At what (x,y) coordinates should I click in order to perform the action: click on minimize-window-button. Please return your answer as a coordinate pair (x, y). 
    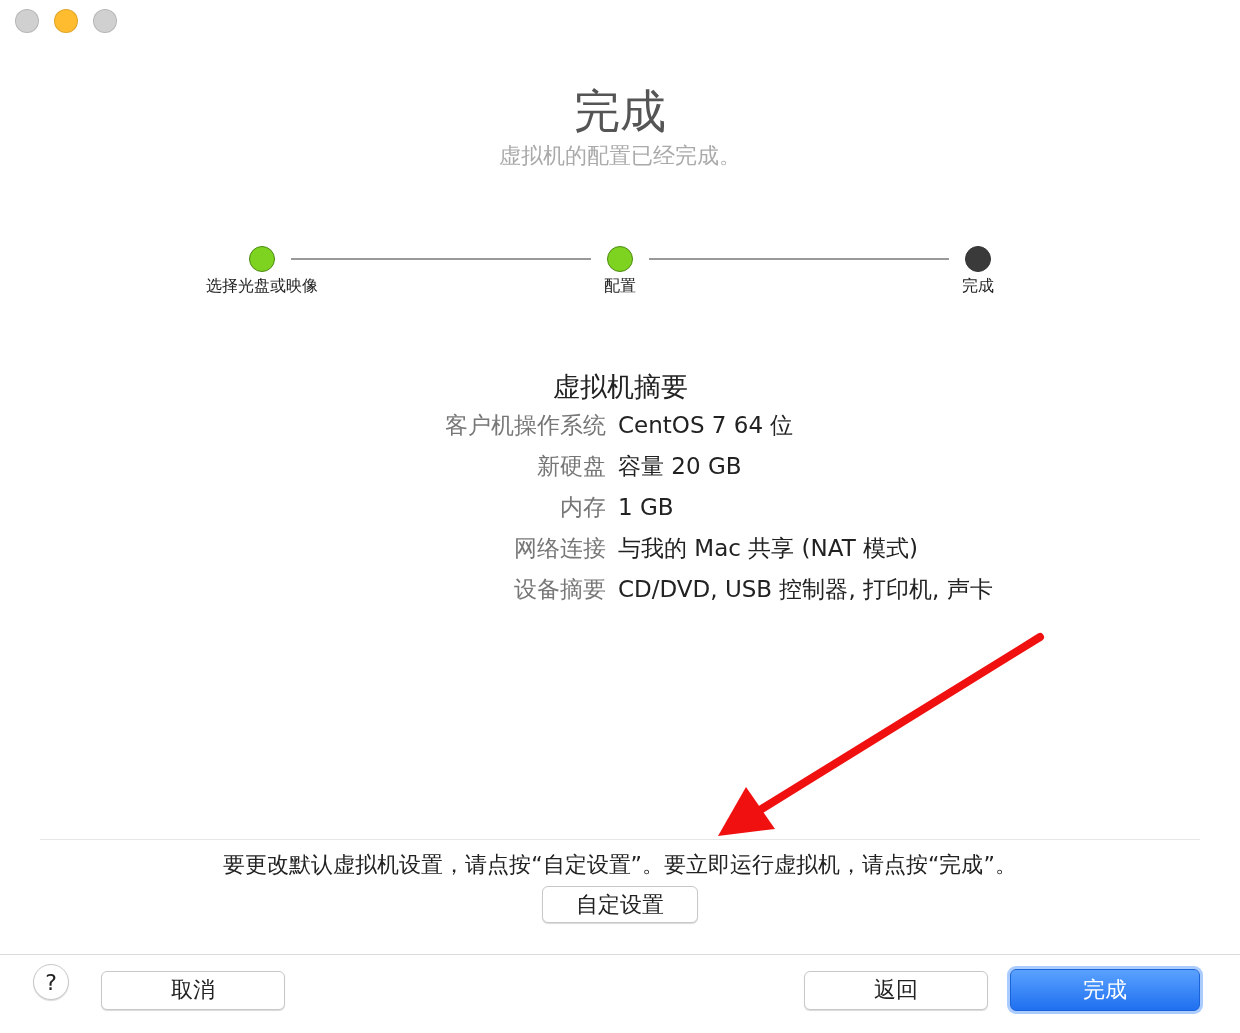
    Looking at the image, I should click on (66, 21).